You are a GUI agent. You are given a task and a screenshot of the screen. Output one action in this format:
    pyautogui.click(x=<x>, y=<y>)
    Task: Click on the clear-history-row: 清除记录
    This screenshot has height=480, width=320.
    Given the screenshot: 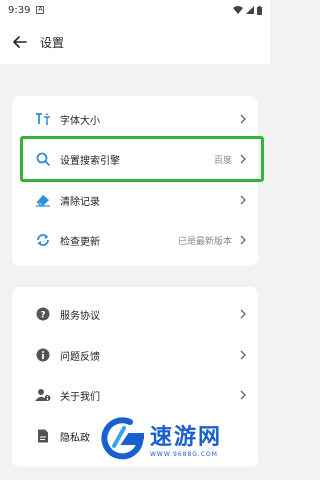 What is the action you would take?
    pyautogui.click(x=135, y=200)
    